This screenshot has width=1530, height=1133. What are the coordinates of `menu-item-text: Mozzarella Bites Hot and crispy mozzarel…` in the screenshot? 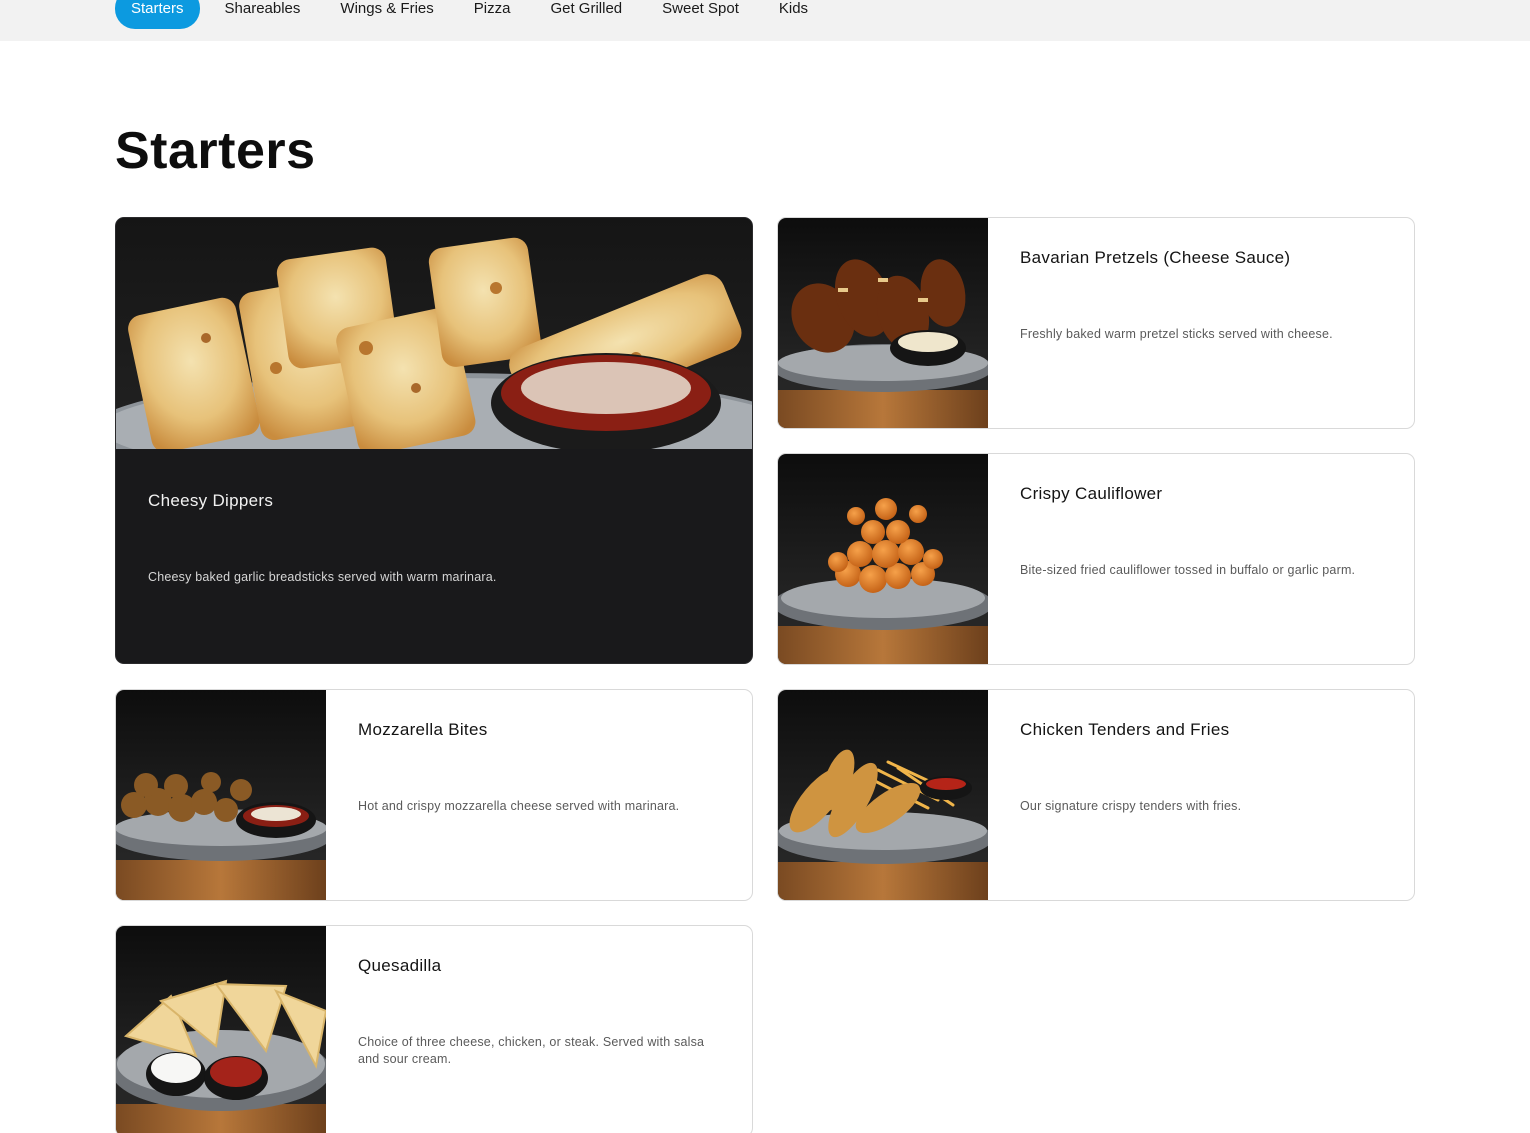 It's located at (543, 795).